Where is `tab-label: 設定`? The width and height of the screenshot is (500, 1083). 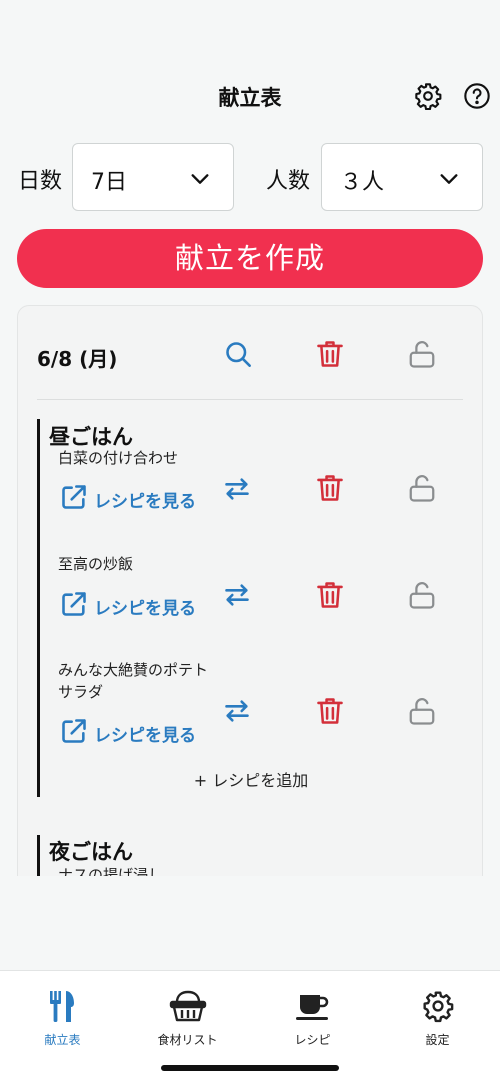 tab-label: 設定 is located at coordinates (437, 1040).